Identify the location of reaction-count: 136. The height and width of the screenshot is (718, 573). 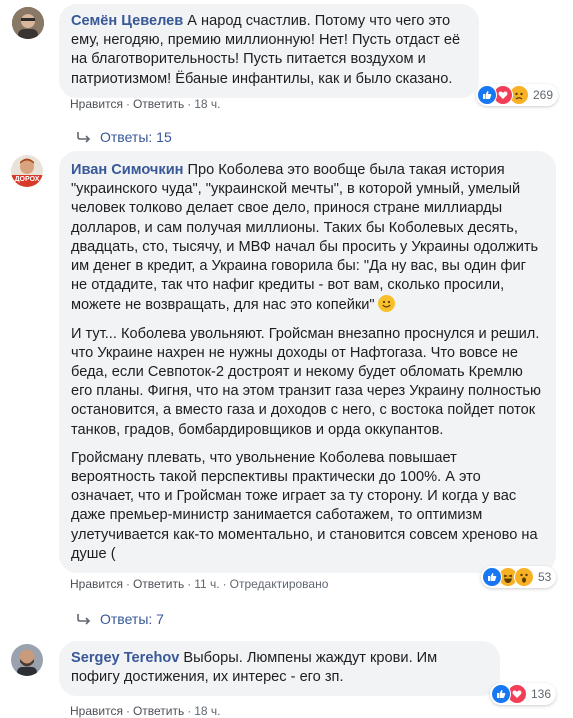
(541, 694).